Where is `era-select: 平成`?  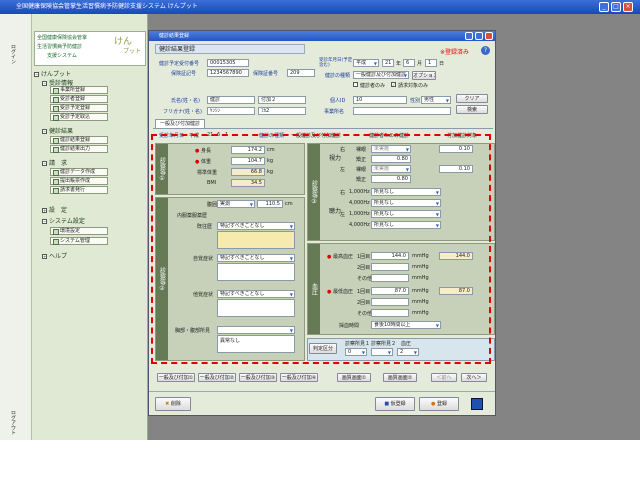 era-select: 平成 is located at coordinates (366, 63).